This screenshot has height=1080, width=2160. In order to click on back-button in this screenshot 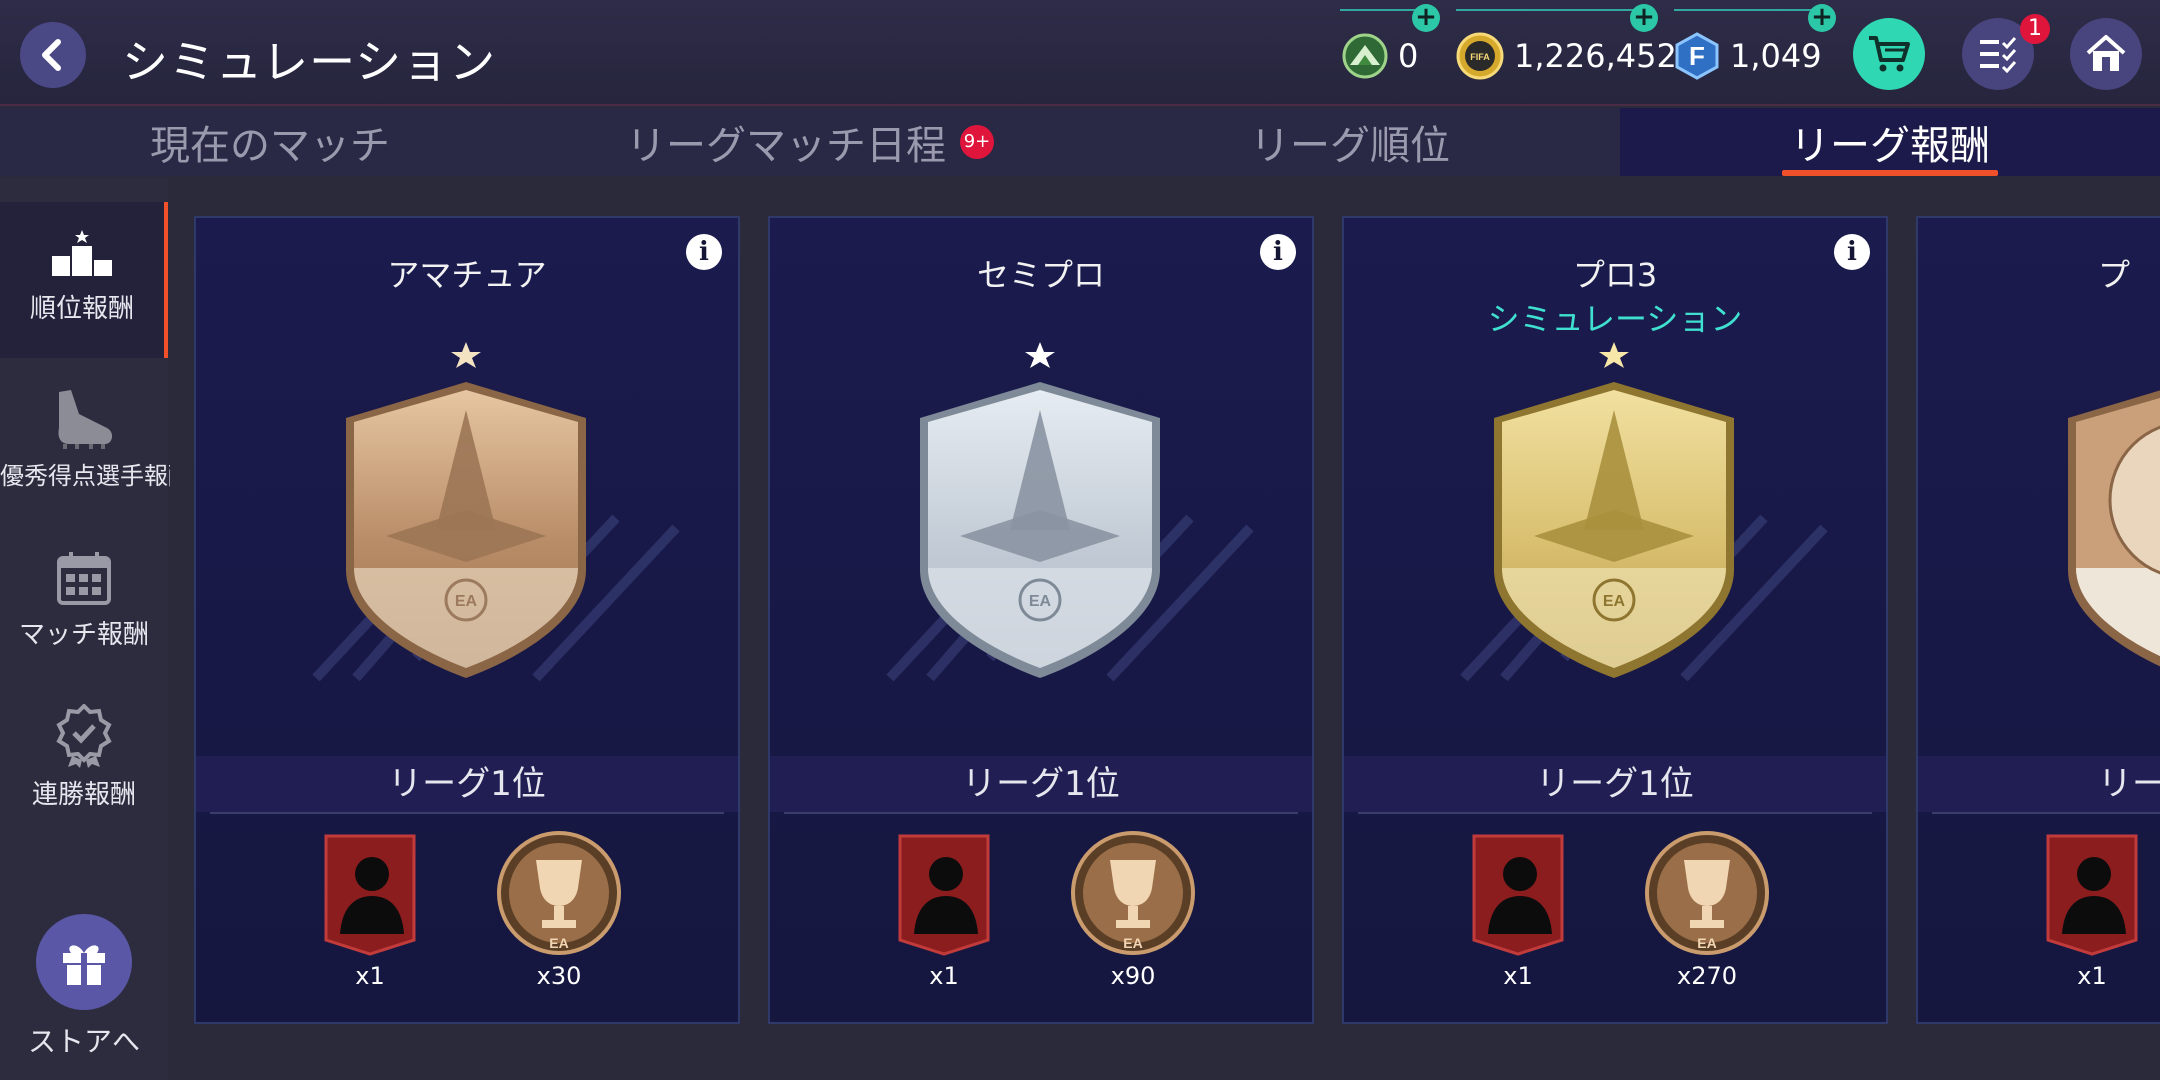, I will do `click(53, 55)`.